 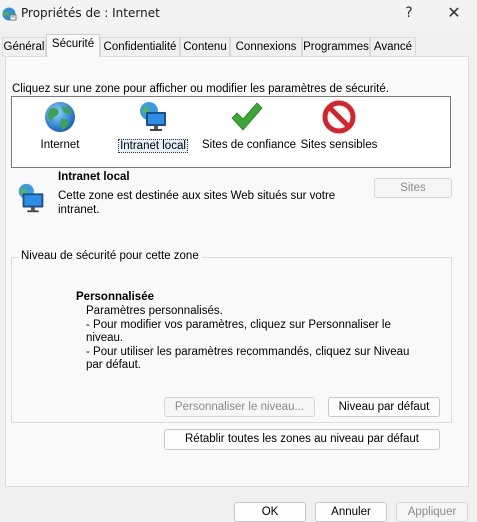 What do you see at coordinates (351, 512) in the screenshot?
I see `cancel-button: Annuler` at bounding box center [351, 512].